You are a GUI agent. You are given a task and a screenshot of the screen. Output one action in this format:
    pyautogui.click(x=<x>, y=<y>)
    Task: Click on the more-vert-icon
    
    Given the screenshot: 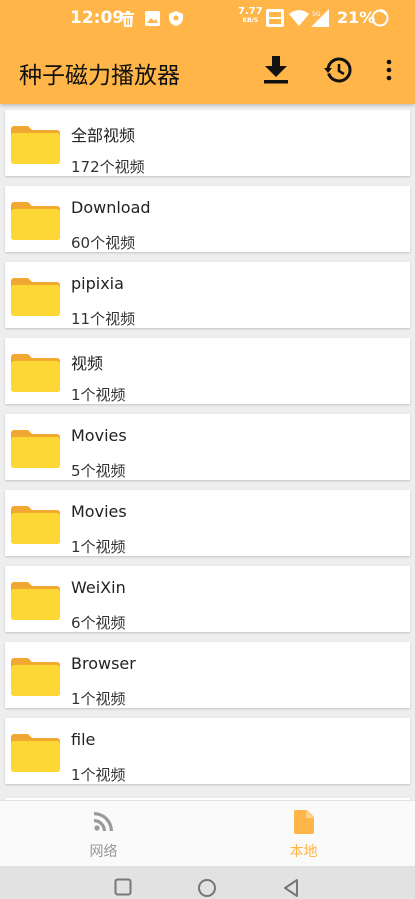 What is the action you would take?
    pyautogui.click(x=389, y=70)
    